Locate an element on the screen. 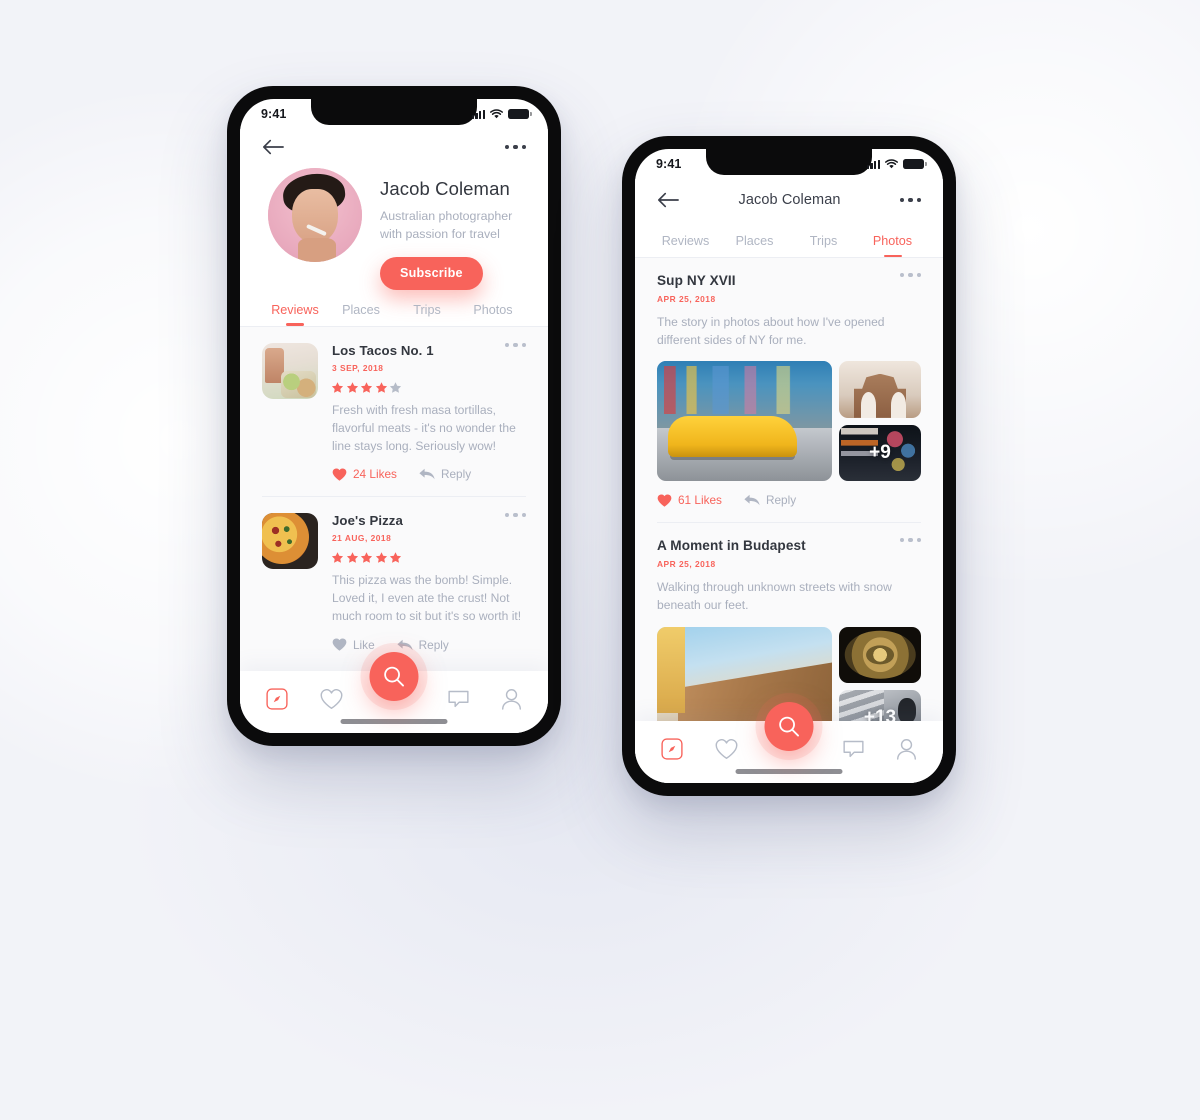  post-header: A Moment in Budapest APR 25, 2018 is located at coordinates (789, 553).